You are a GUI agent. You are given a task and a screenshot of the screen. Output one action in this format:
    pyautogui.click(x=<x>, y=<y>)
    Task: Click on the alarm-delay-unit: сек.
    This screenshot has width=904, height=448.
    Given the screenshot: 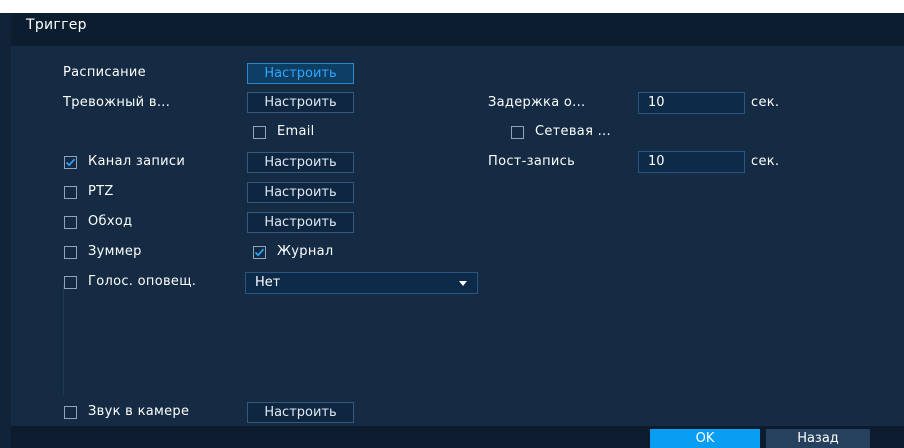 What is the action you would take?
    pyautogui.click(x=765, y=102)
    